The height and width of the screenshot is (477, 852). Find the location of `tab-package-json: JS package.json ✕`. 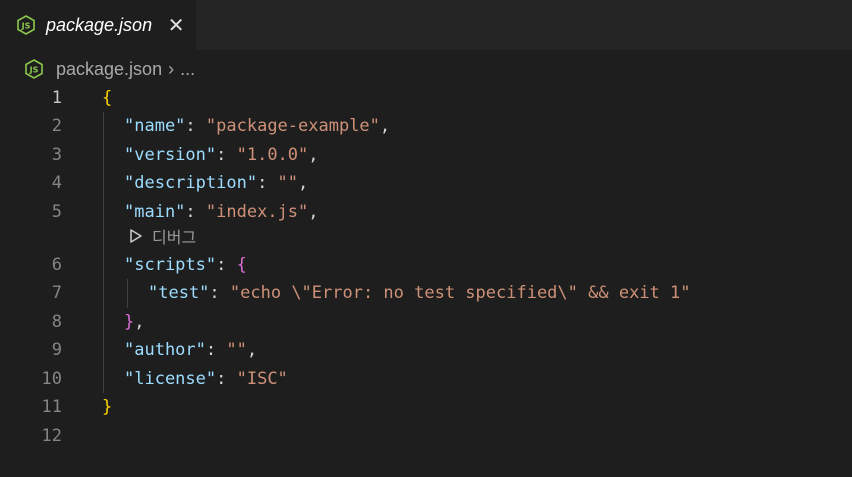

tab-package-json: JS package.json ✕ is located at coordinates (98, 25).